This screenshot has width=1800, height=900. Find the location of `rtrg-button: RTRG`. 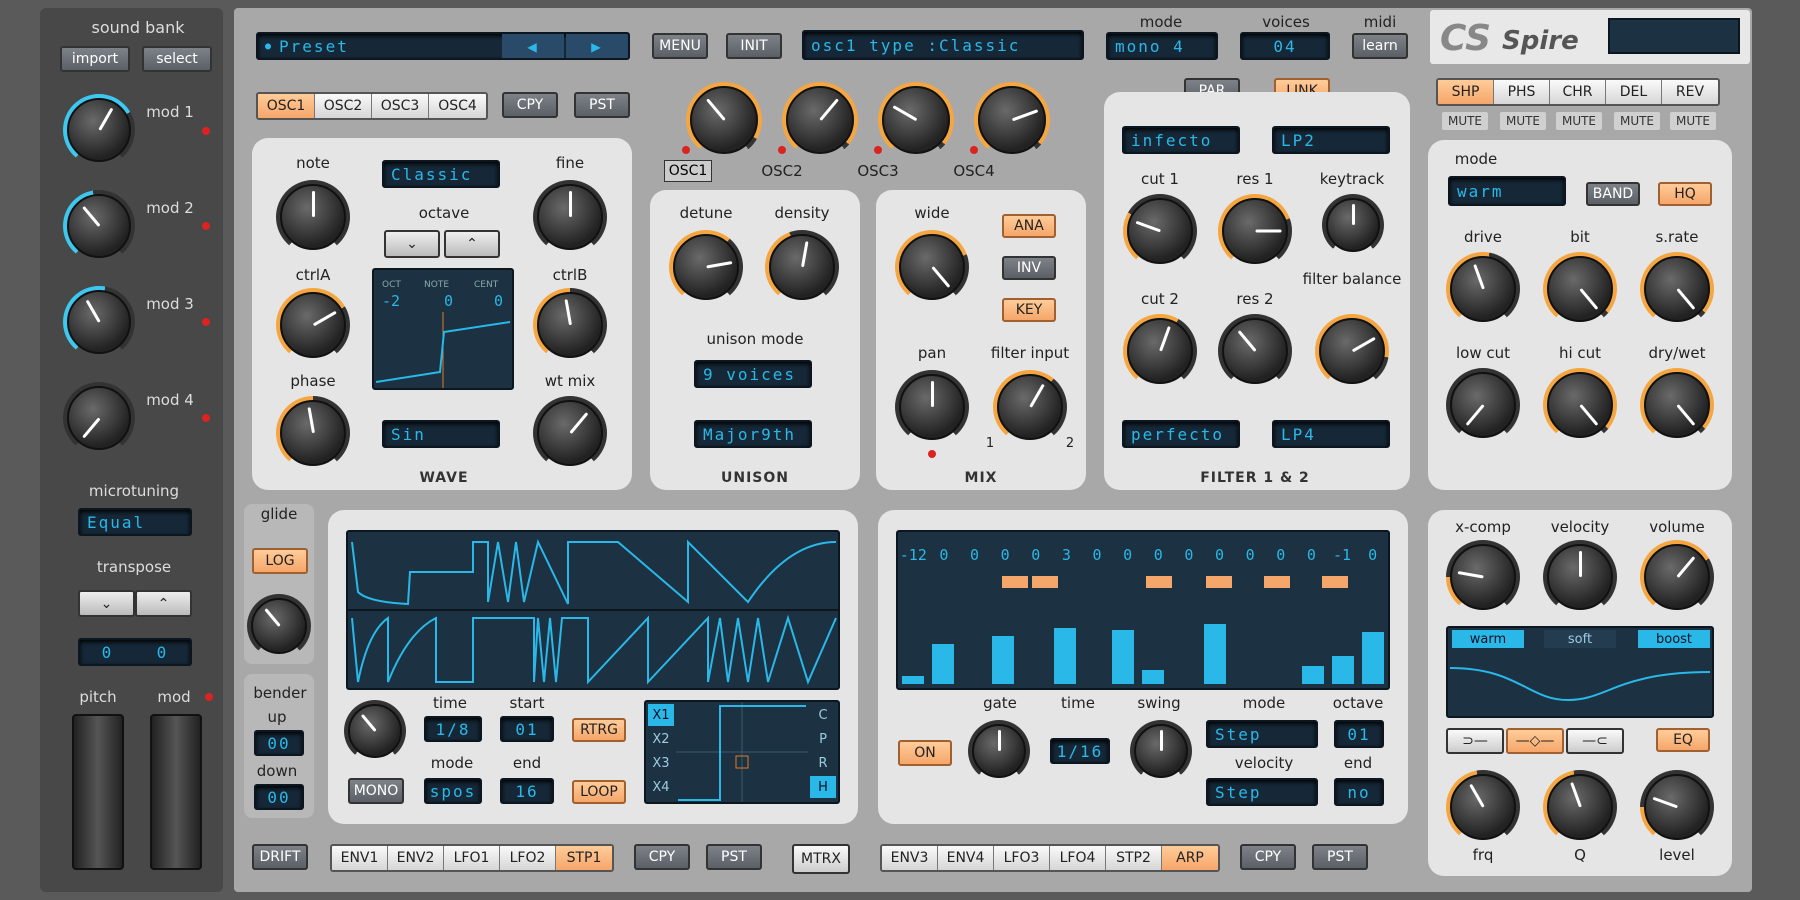

rtrg-button: RTRG is located at coordinates (599, 730).